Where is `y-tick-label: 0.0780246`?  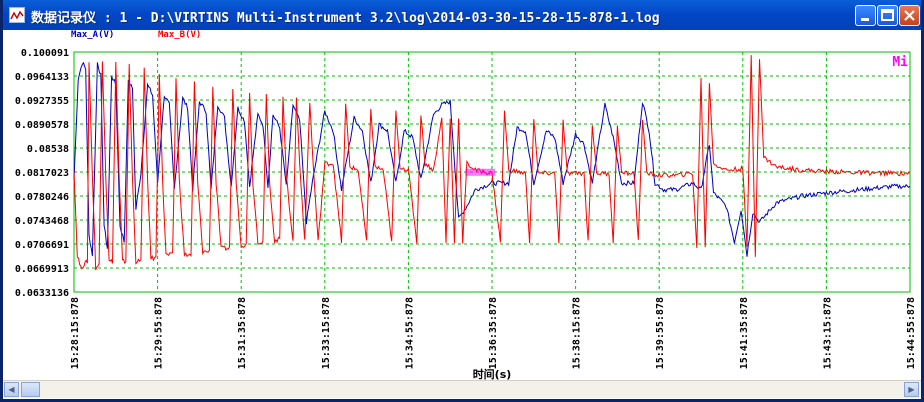 y-tick-label: 0.0780246 is located at coordinates (42, 197).